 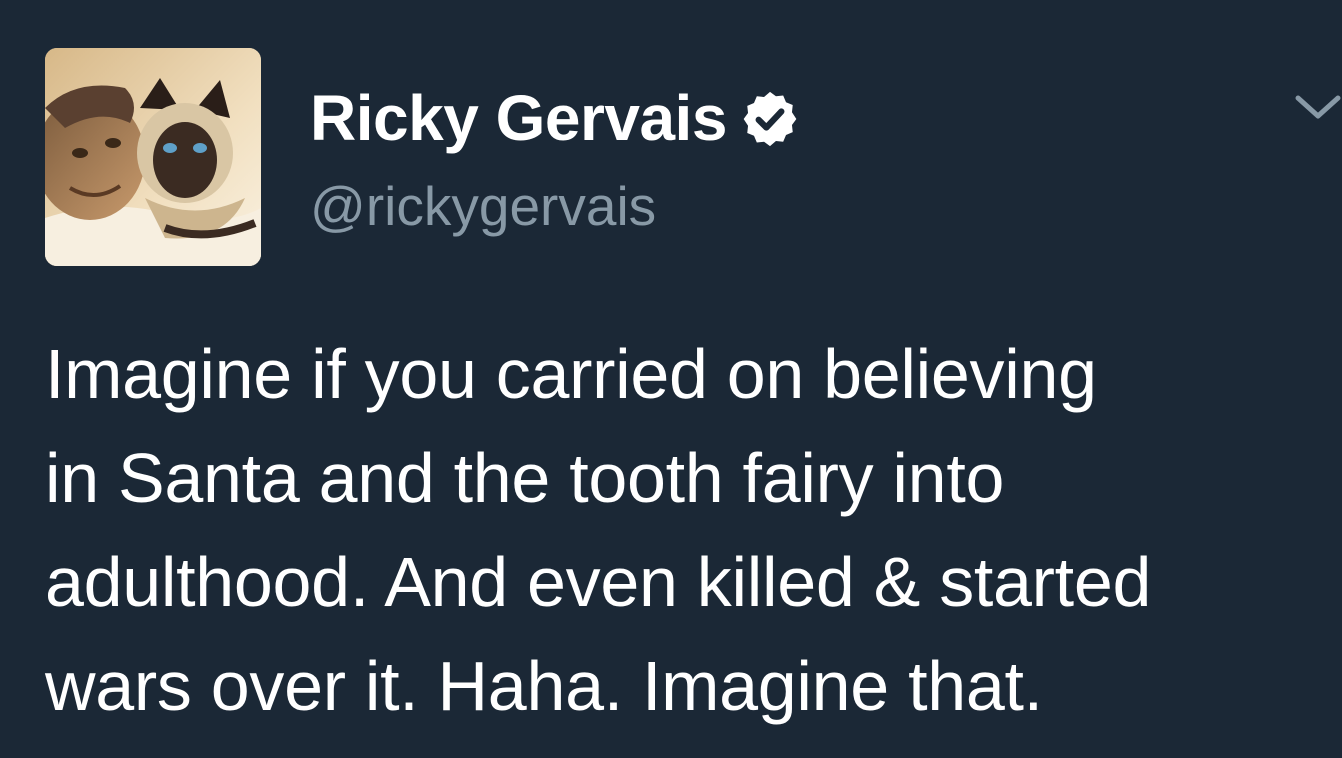 What do you see at coordinates (571, 374) in the screenshot?
I see `tweet-text-line: Imagine if you carried on believing` at bounding box center [571, 374].